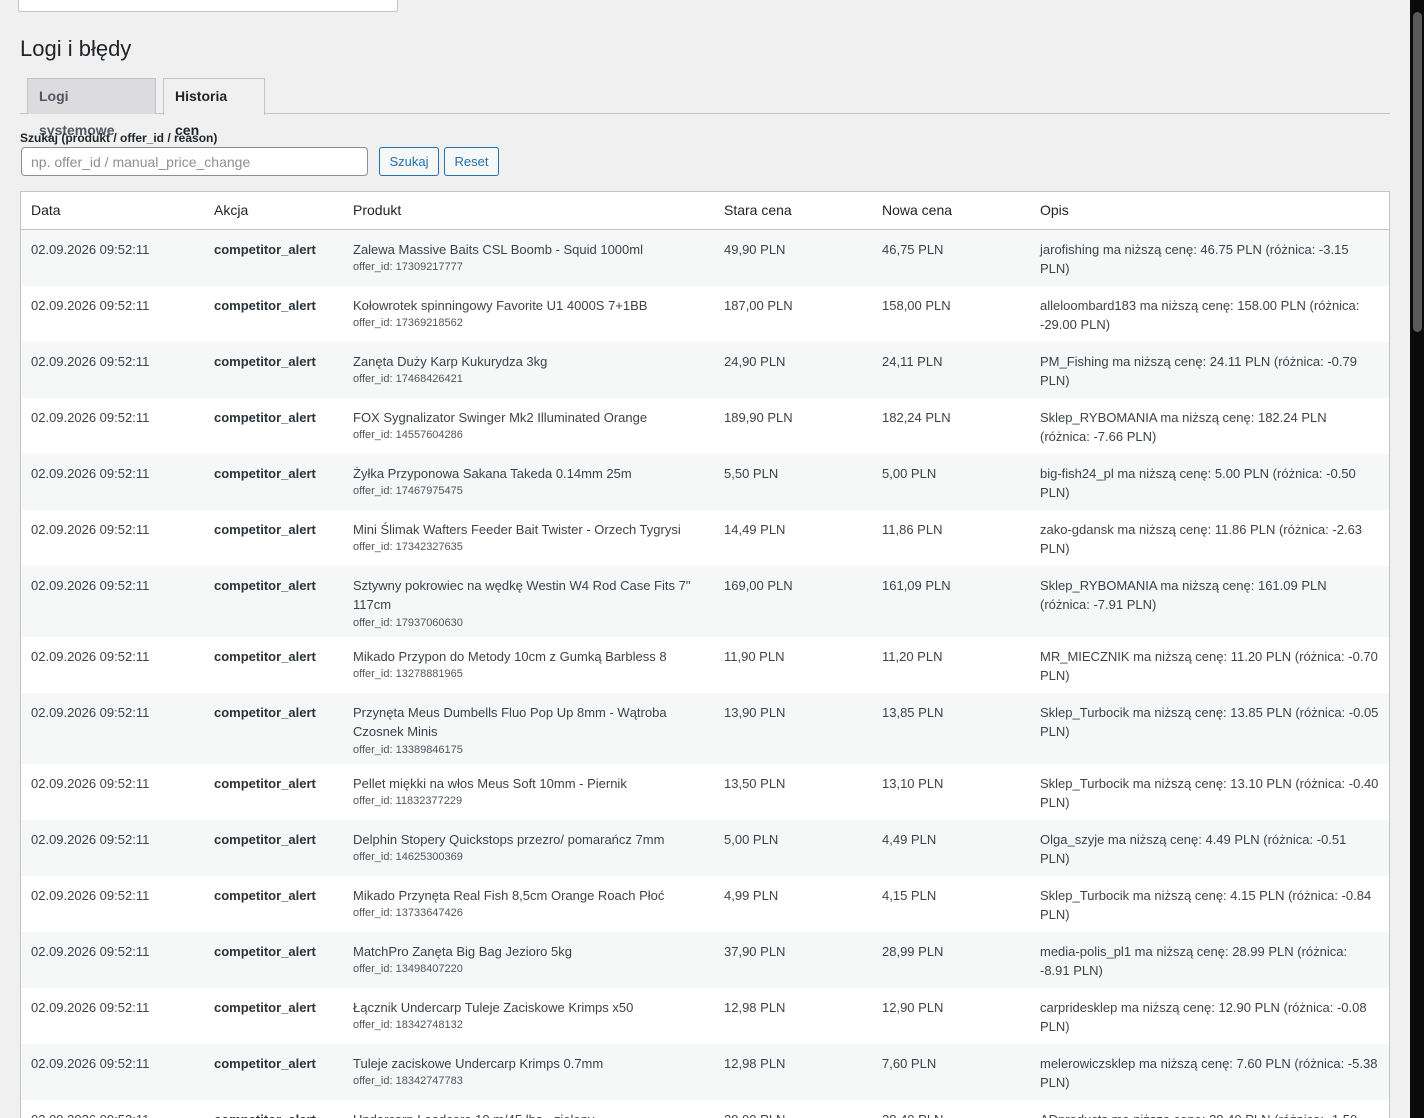 The image size is (1424, 1118). I want to click on offer-id: offer_id: 13278881965, so click(408, 674).